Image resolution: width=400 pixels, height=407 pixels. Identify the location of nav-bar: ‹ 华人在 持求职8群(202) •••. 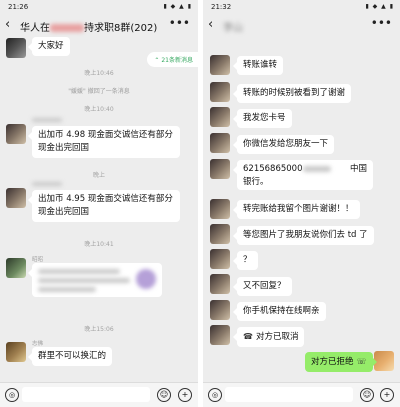
(99, 25).